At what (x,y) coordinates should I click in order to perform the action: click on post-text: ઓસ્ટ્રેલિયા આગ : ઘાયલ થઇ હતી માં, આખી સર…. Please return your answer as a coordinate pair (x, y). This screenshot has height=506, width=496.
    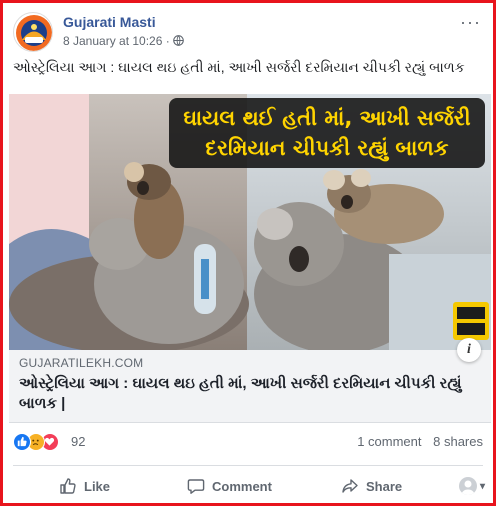
    Looking at the image, I should click on (239, 67).